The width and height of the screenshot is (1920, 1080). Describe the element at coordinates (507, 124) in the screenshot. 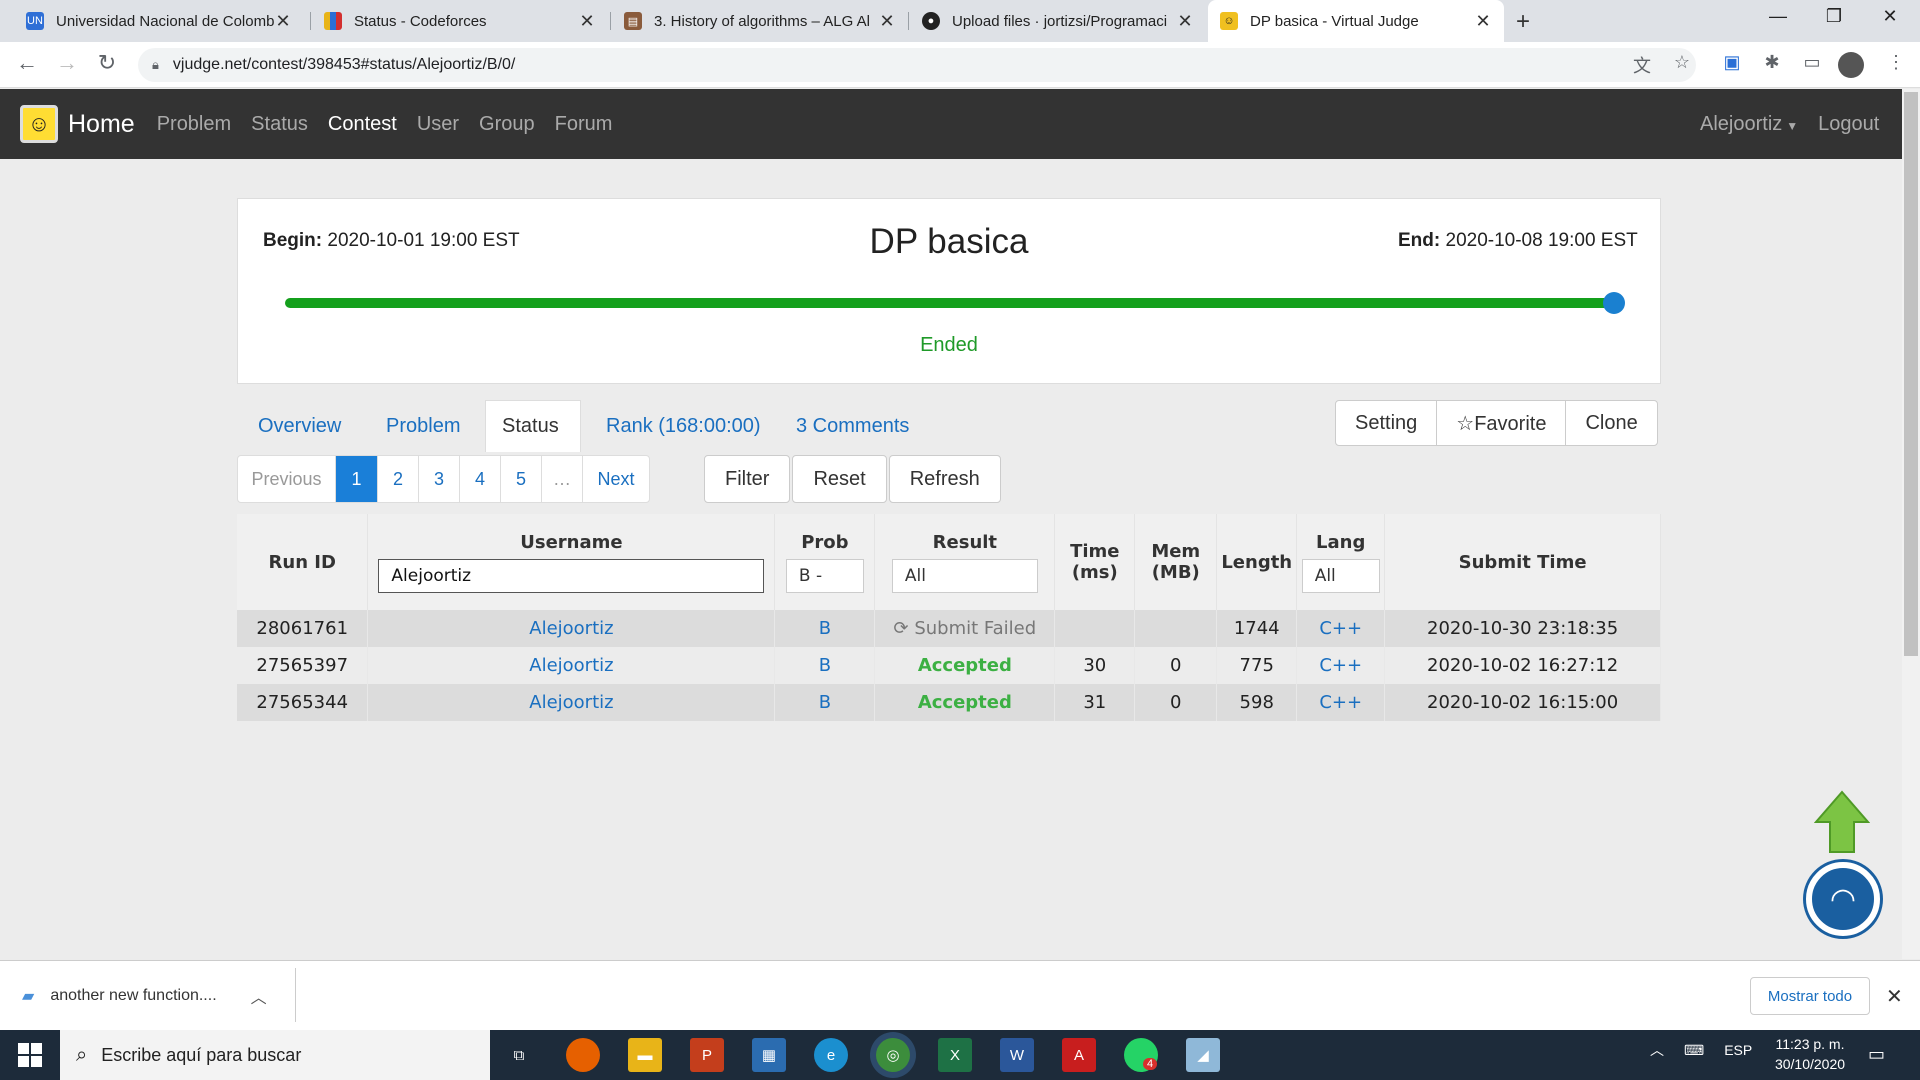

I see `nav-group: Group` at that location.